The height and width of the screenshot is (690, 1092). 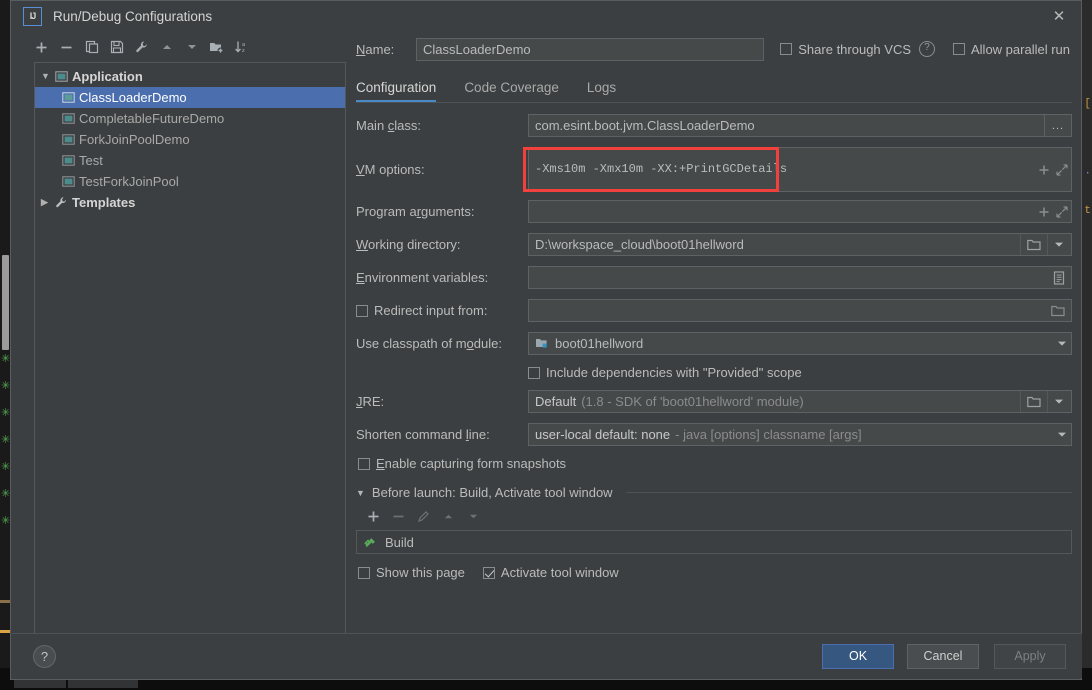 I want to click on program-arguments-row: Program arguments:, so click(x=714, y=211).